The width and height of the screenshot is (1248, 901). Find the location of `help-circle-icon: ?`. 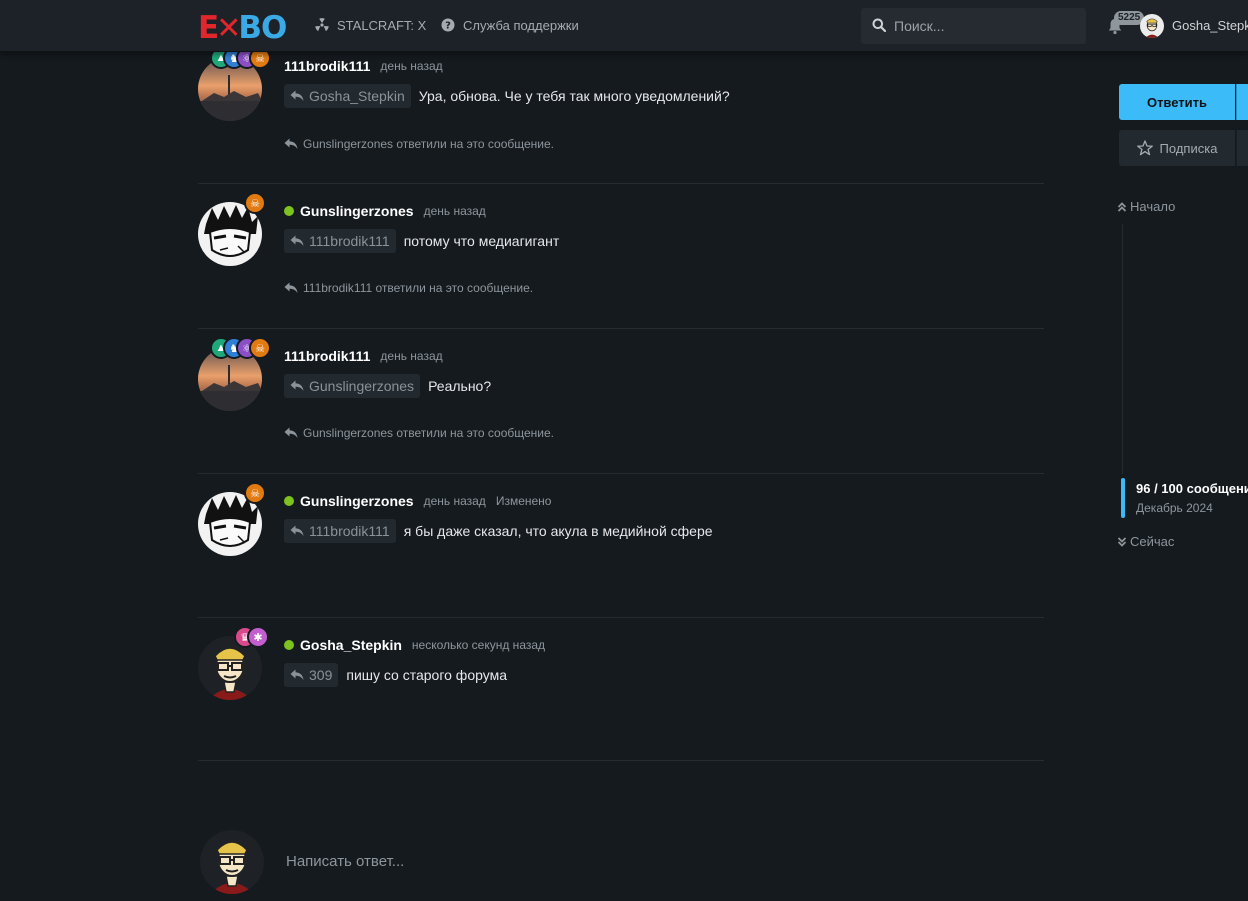

help-circle-icon: ? is located at coordinates (448, 25).